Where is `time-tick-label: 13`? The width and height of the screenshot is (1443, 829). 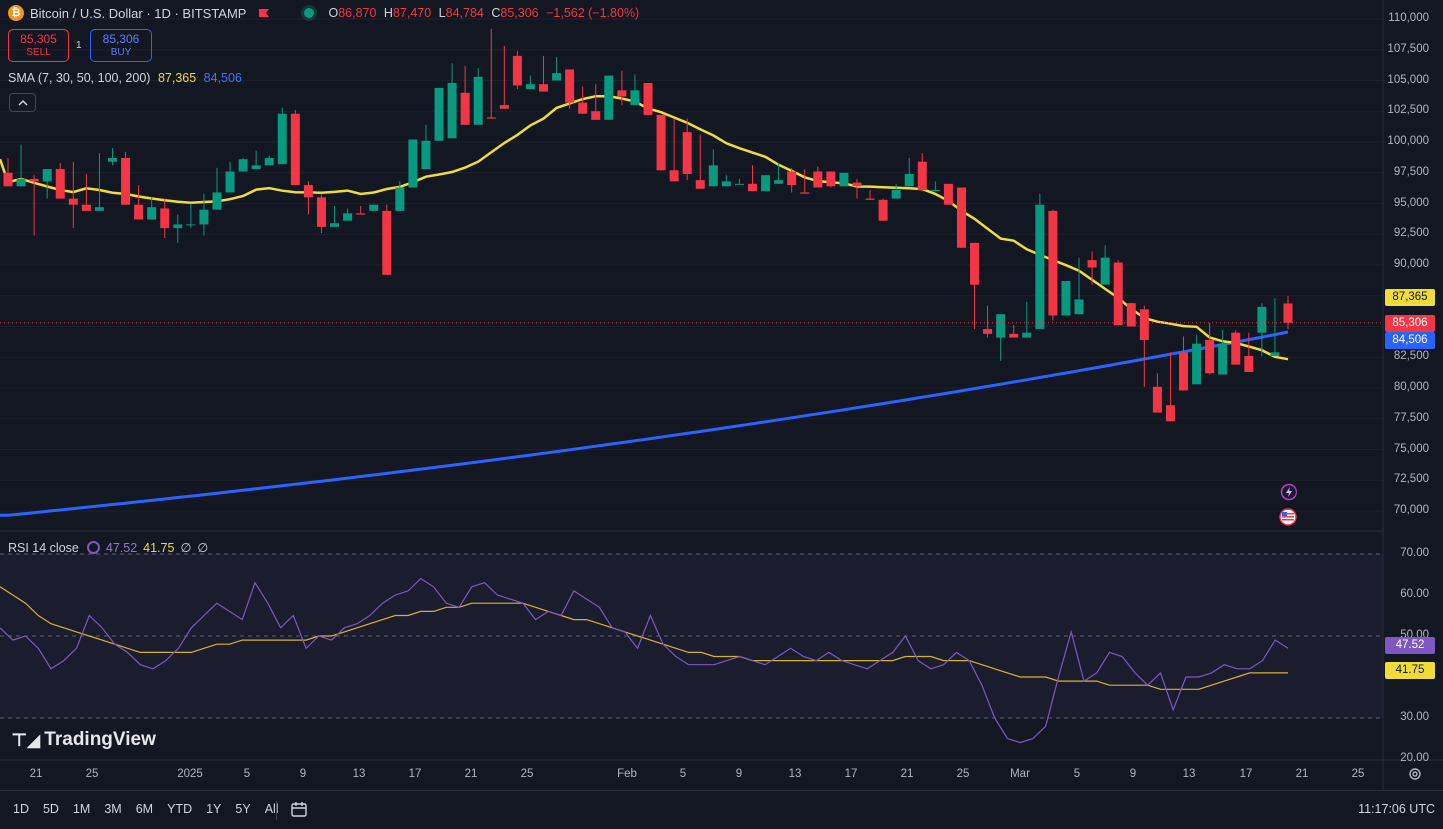
time-tick-label: 13 is located at coordinates (1189, 774).